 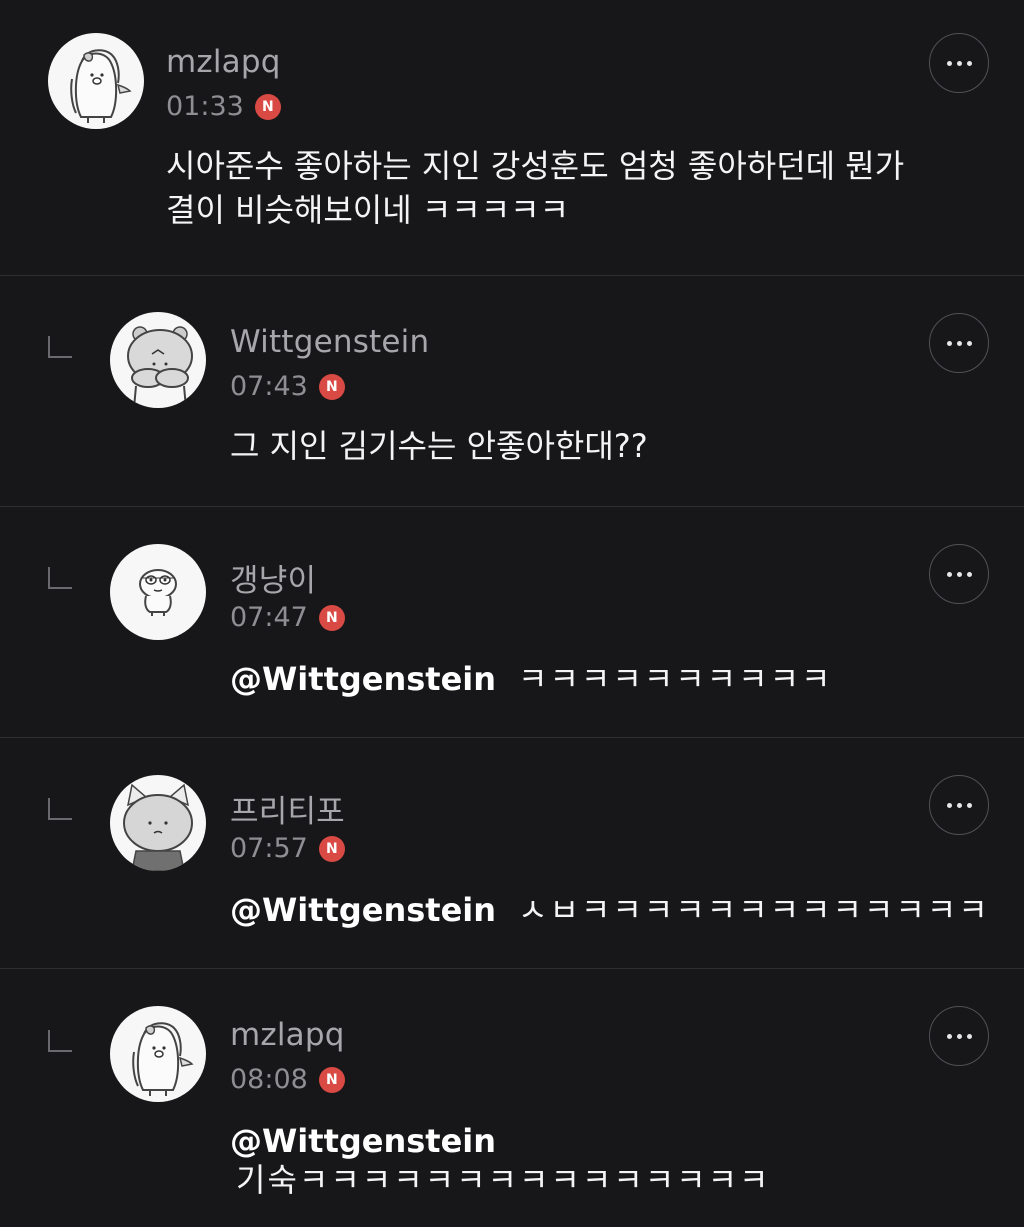 What do you see at coordinates (675, 679) in the screenshot?
I see `comment-message: ㅋㅋㅋㅋㅋㅋㅋㅋㅋㅋ` at bounding box center [675, 679].